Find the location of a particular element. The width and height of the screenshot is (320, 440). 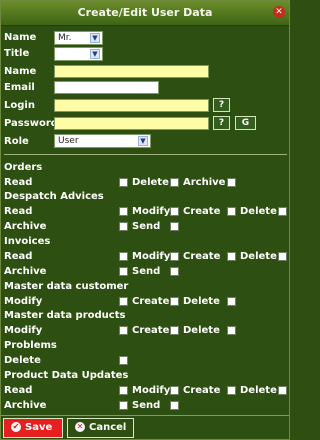

title-bar: Create/Edit User Data ✕ is located at coordinates (145, 13).